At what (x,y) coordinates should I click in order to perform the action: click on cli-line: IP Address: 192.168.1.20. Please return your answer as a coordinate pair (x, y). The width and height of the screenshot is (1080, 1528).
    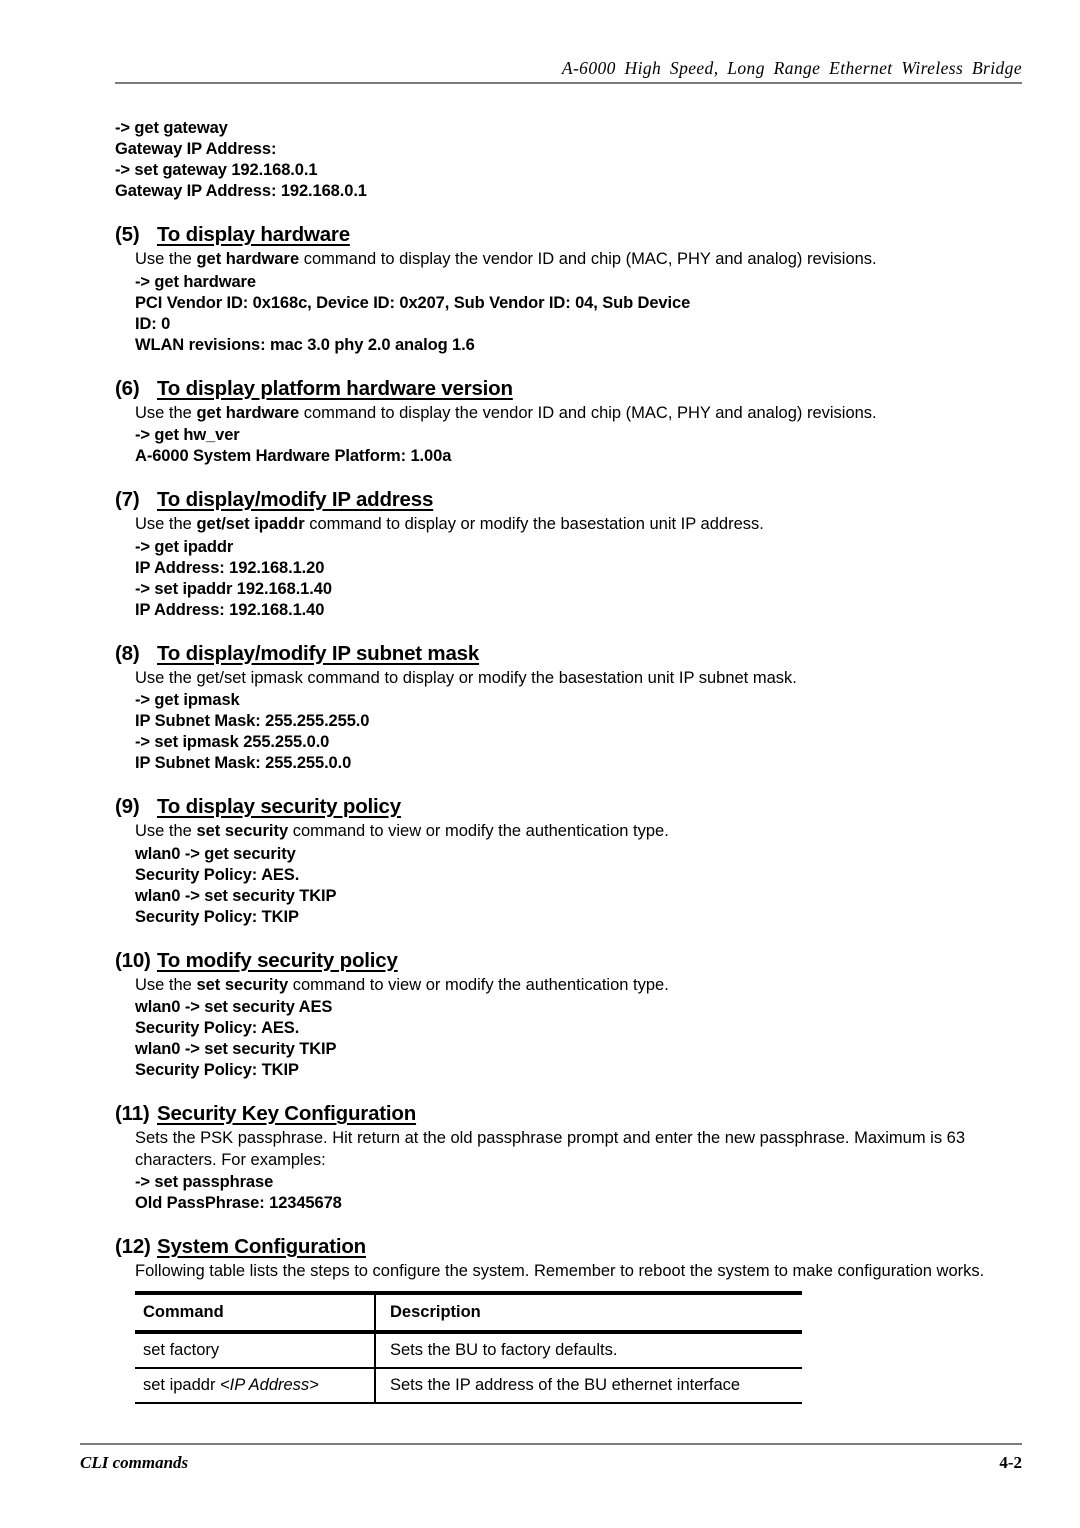
    Looking at the image, I should click on (230, 567).